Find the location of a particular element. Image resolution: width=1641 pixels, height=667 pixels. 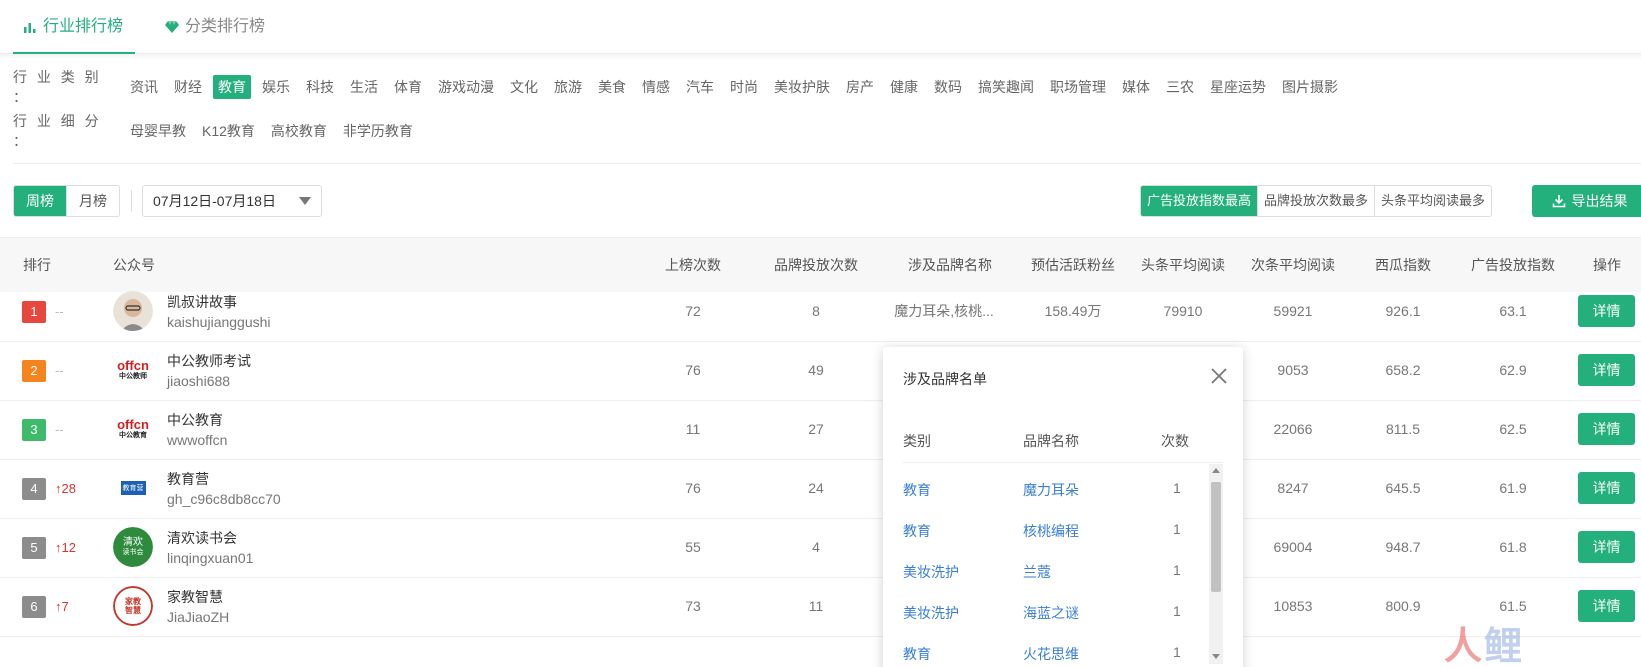

appearances-cell: 11 is located at coordinates (693, 429).